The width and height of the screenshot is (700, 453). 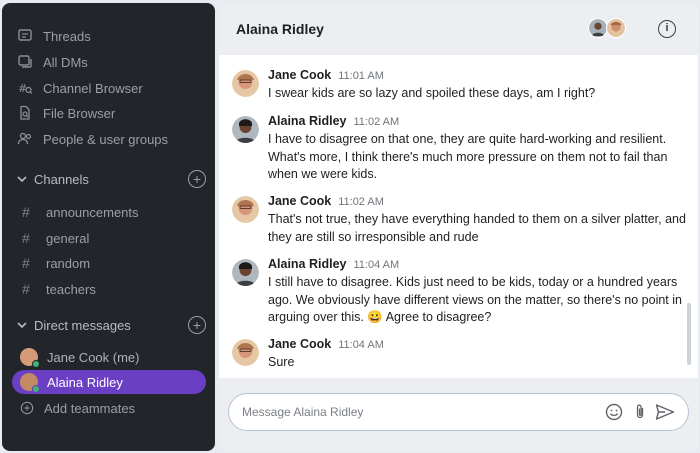 I want to click on composer-area, so click(x=458, y=414).